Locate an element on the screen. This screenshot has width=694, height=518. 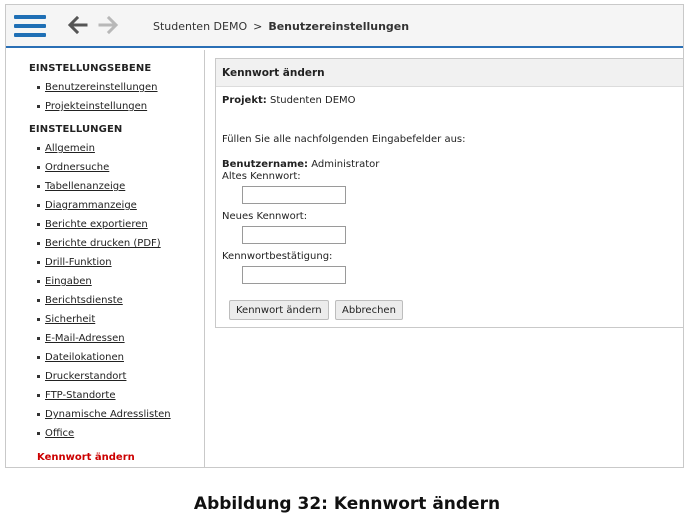
sidebar-item-eingaben: Eingaben is located at coordinates (64, 281).